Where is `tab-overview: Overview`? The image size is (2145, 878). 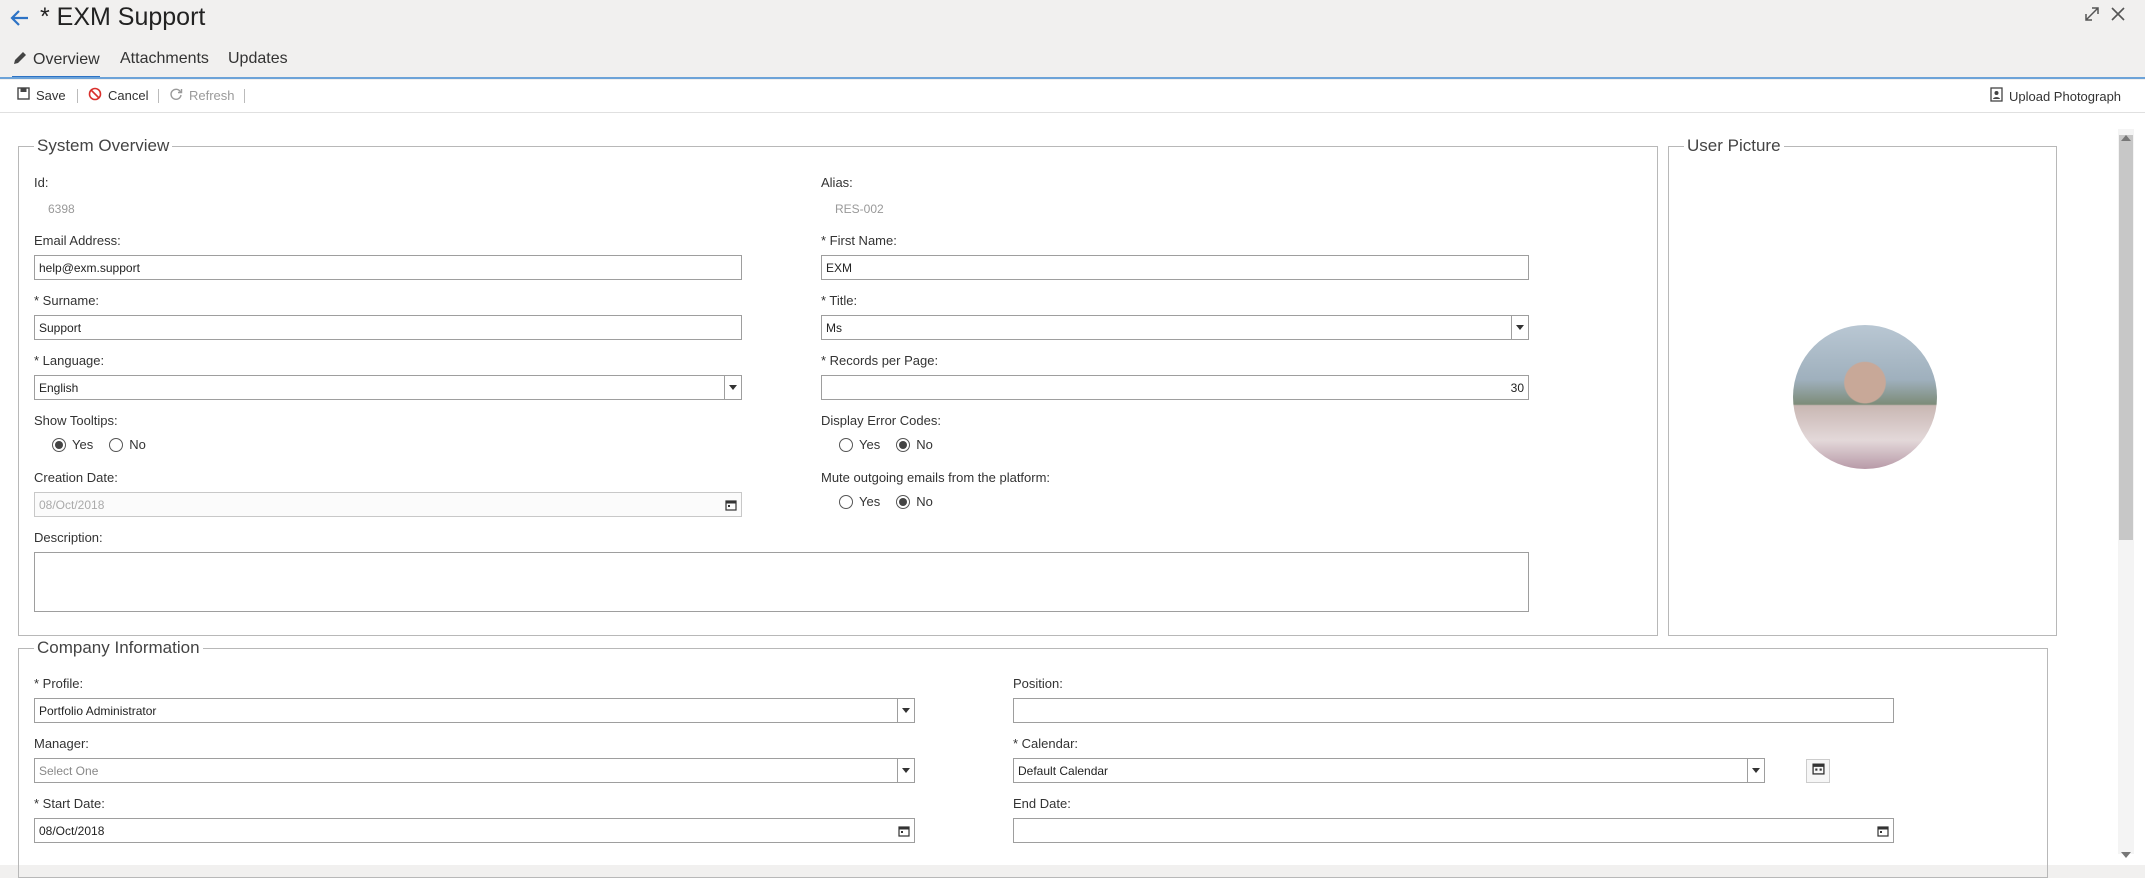 tab-overview: Overview is located at coordinates (56, 64).